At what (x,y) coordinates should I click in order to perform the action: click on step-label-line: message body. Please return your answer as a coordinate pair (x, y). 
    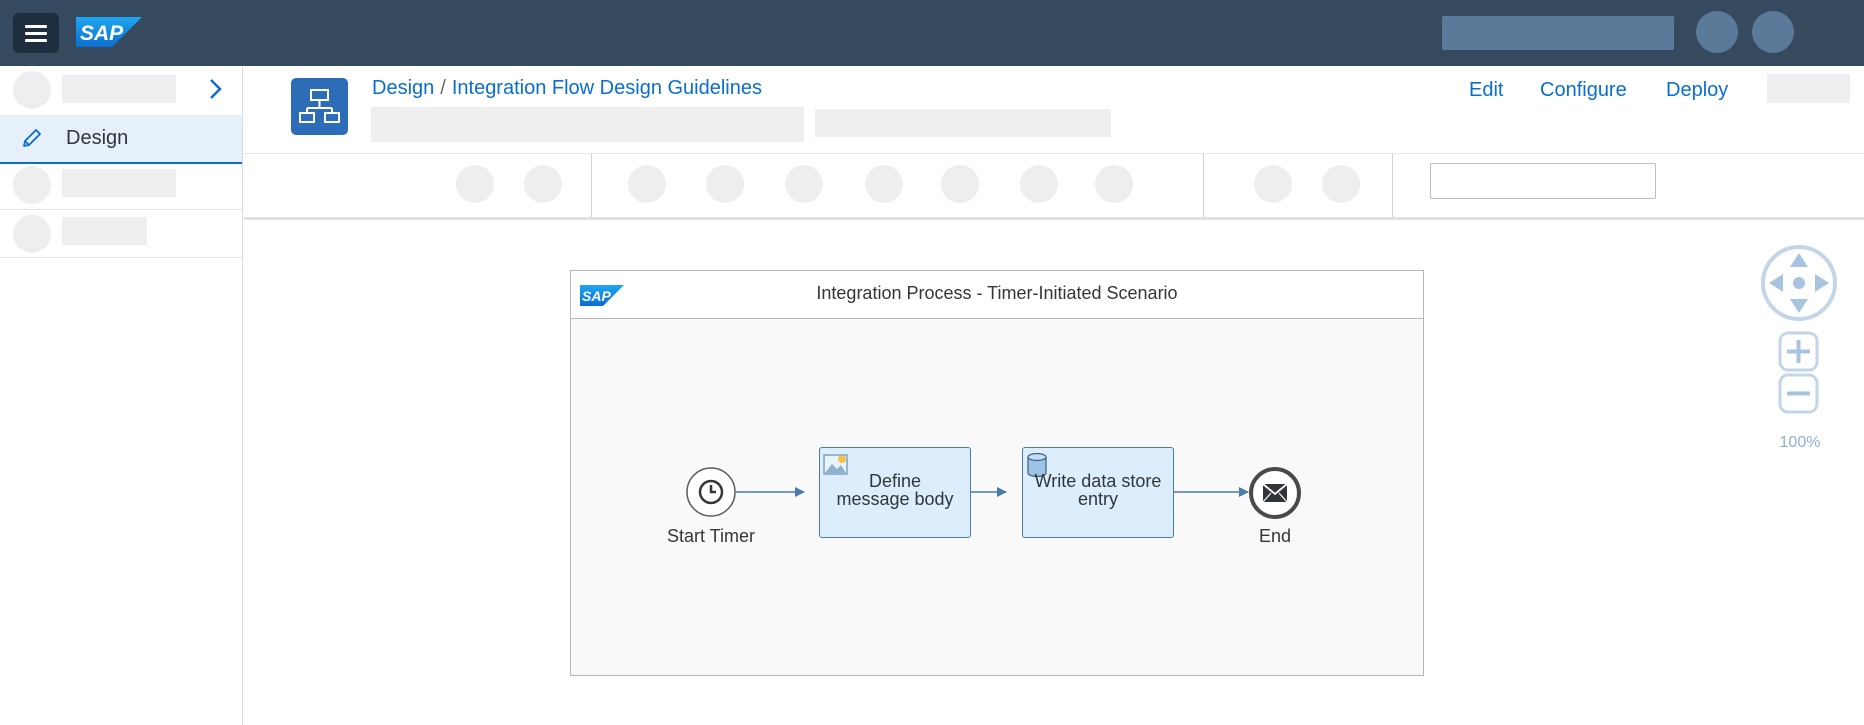
    Looking at the image, I should click on (895, 499).